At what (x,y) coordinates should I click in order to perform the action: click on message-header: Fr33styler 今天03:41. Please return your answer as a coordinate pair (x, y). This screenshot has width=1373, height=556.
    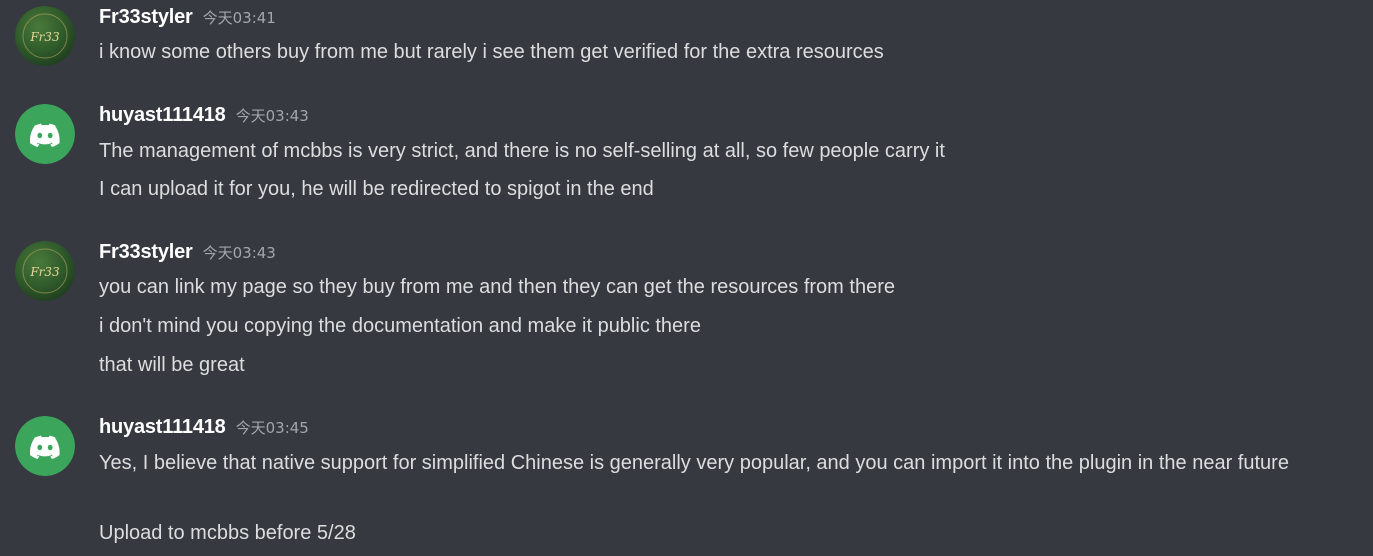
    Looking at the image, I should click on (187, 20).